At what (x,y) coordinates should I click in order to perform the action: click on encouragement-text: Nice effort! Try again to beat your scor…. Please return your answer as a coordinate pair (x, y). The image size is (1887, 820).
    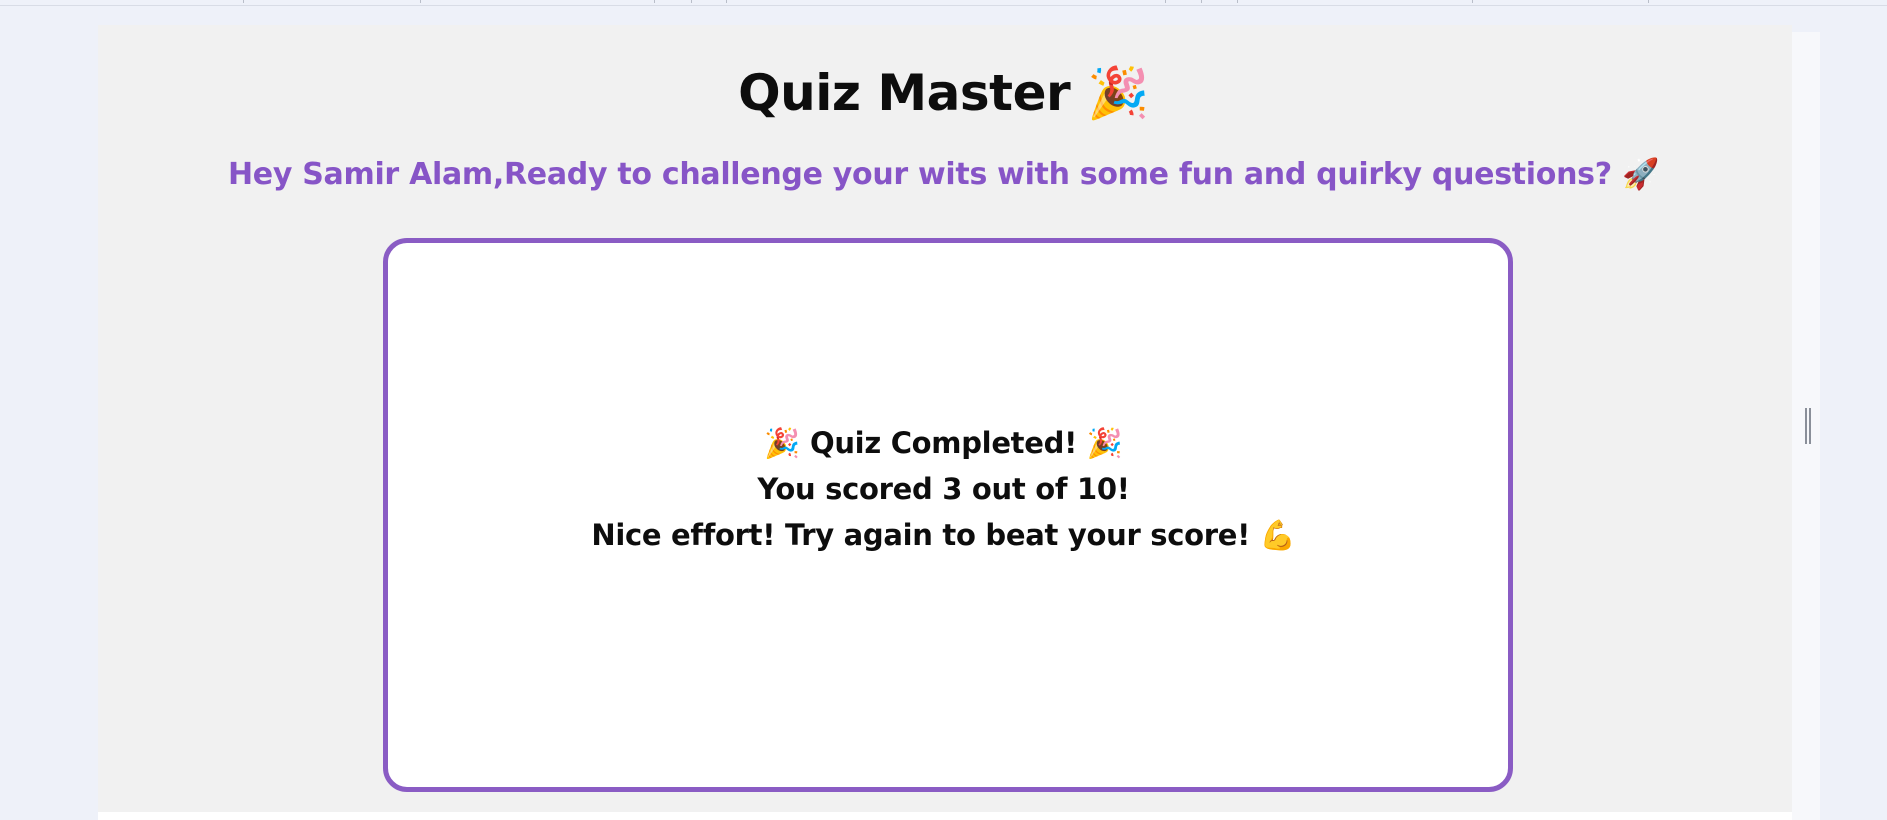
    Looking at the image, I should click on (943, 535).